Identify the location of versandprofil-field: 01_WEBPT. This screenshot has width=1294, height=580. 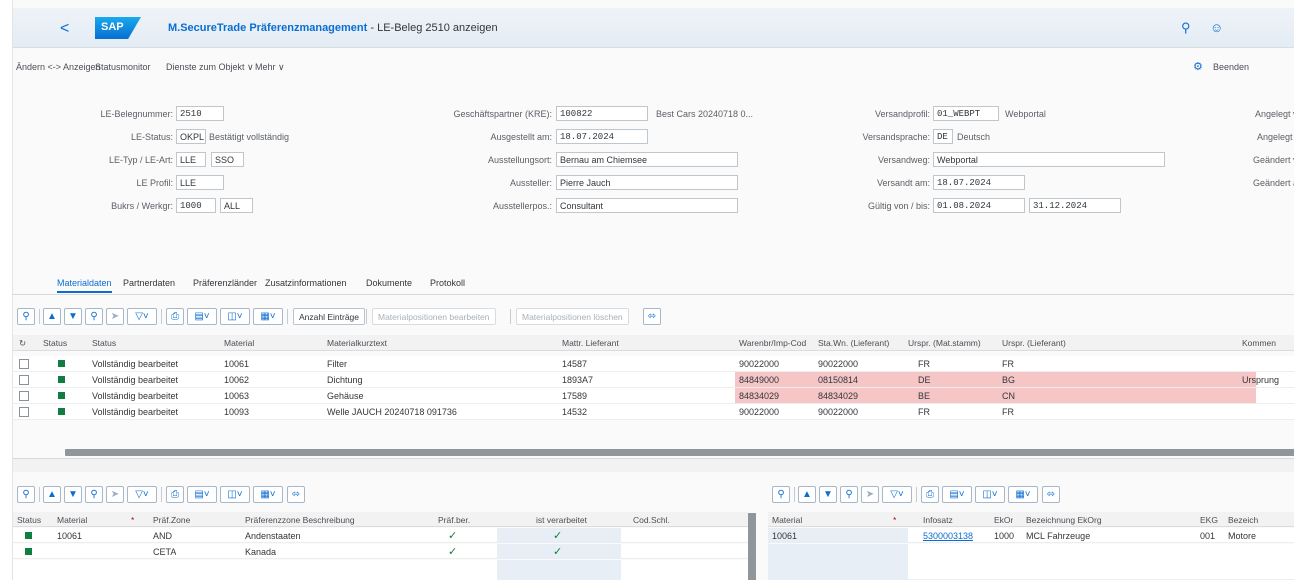
(966, 113).